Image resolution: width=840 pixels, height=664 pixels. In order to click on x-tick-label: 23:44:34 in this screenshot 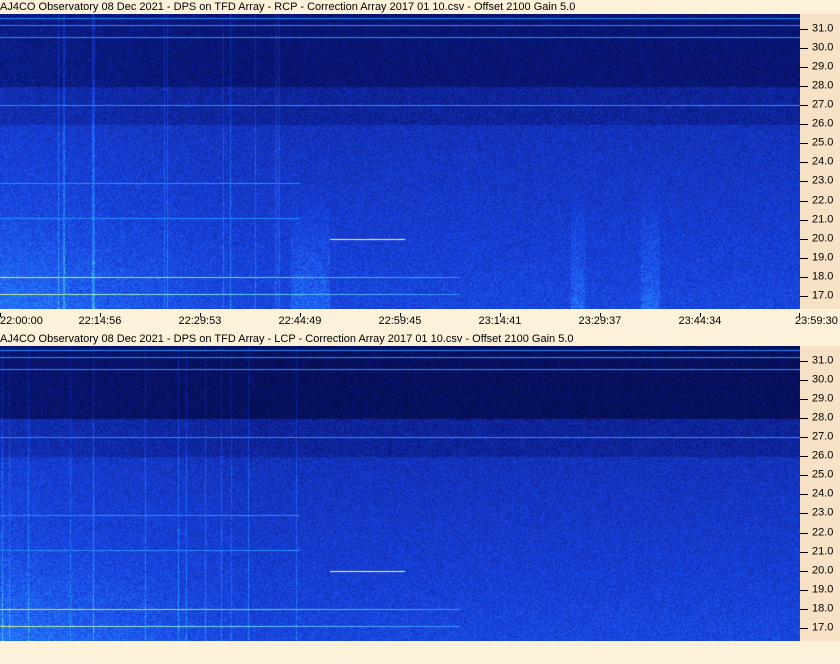, I will do `click(700, 321)`.